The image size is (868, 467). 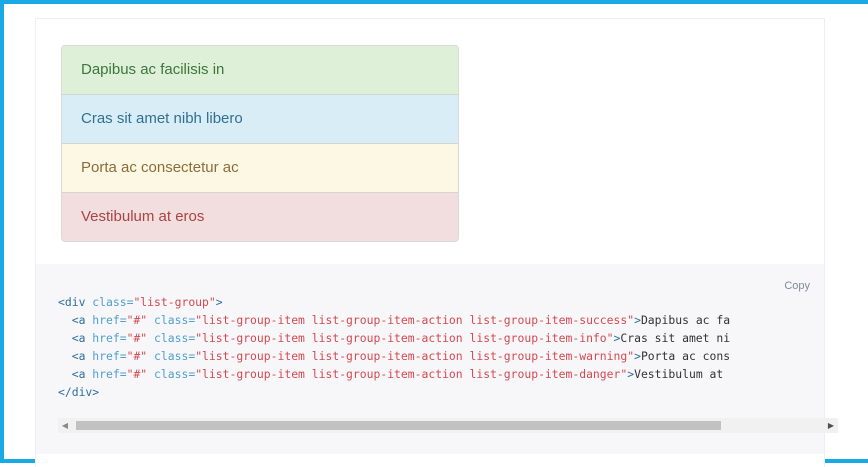 I want to click on code-tag: </div, so click(x=75, y=392).